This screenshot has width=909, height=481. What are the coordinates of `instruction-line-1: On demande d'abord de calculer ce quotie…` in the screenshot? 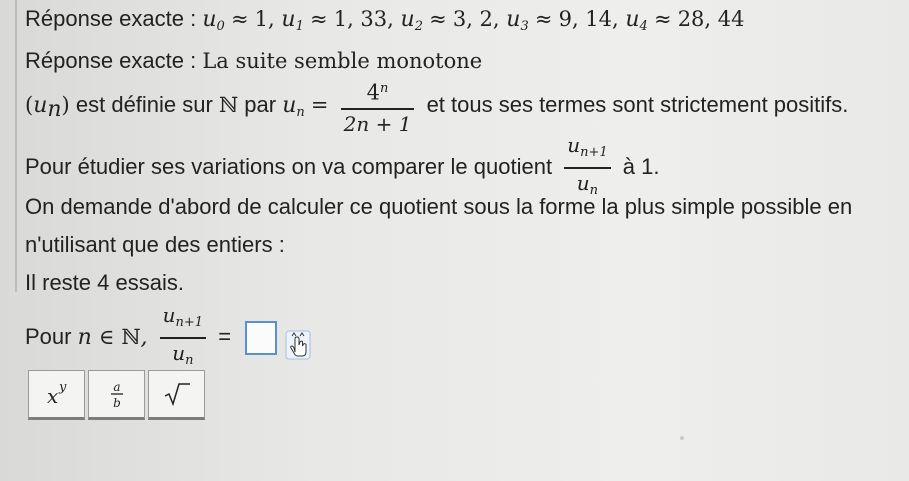 It's located at (439, 206).